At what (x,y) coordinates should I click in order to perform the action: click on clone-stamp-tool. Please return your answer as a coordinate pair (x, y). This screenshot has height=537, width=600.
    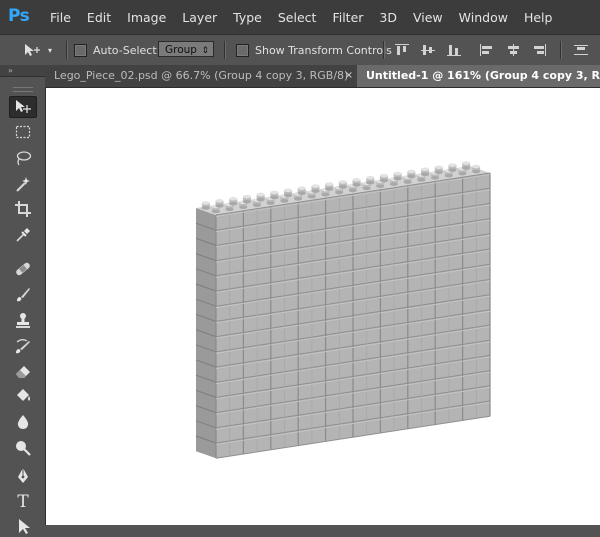
    Looking at the image, I should click on (23, 321).